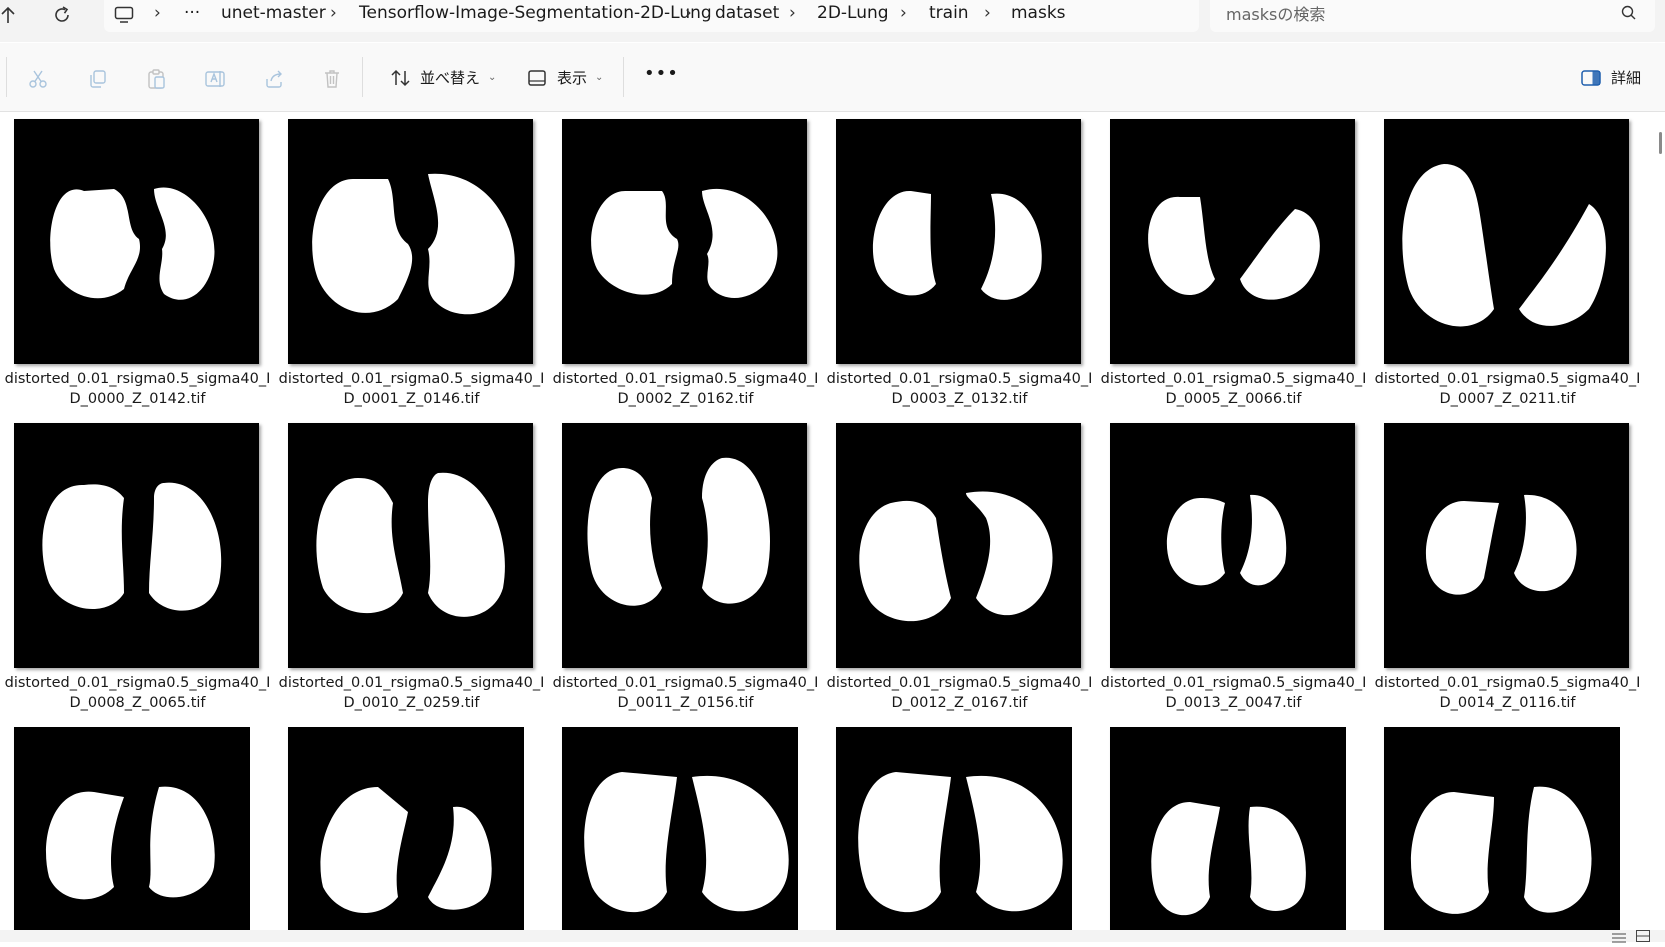 Image resolution: width=1665 pixels, height=947 pixels. What do you see at coordinates (747, 13) in the screenshot?
I see `breadcrumb-dataset: dataset` at bounding box center [747, 13].